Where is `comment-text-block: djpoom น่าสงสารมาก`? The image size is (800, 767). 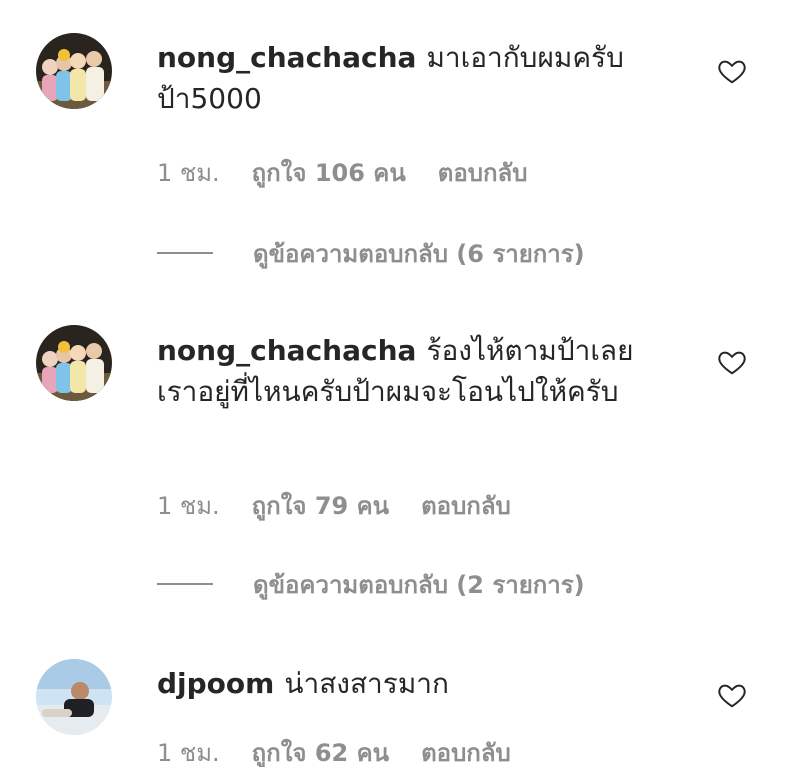 comment-text-block: djpoom น่าสงสารมาก is located at coordinates (417, 683).